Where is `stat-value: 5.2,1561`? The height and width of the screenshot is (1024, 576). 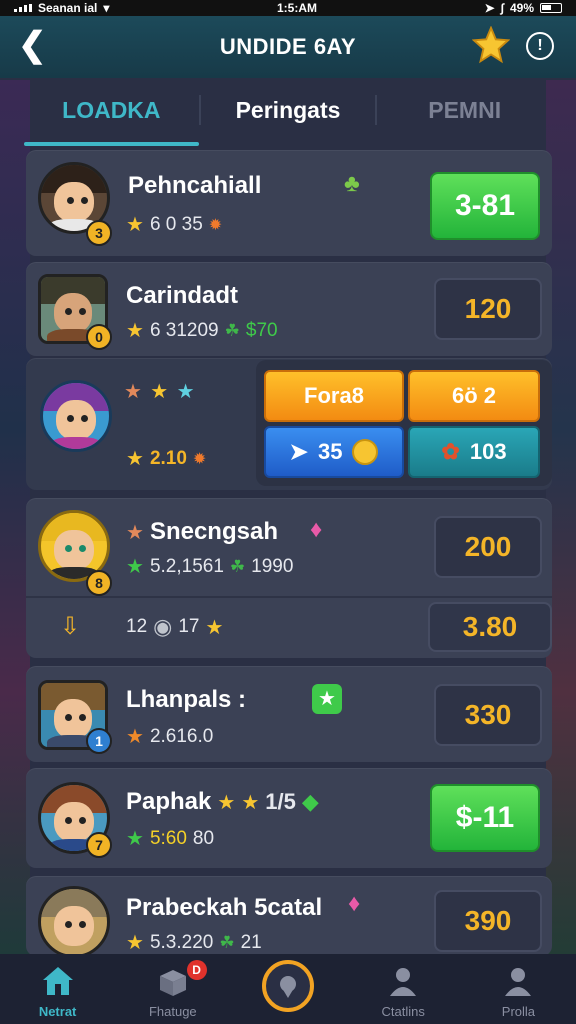 stat-value: 5.2,1561 is located at coordinates (186, 566).